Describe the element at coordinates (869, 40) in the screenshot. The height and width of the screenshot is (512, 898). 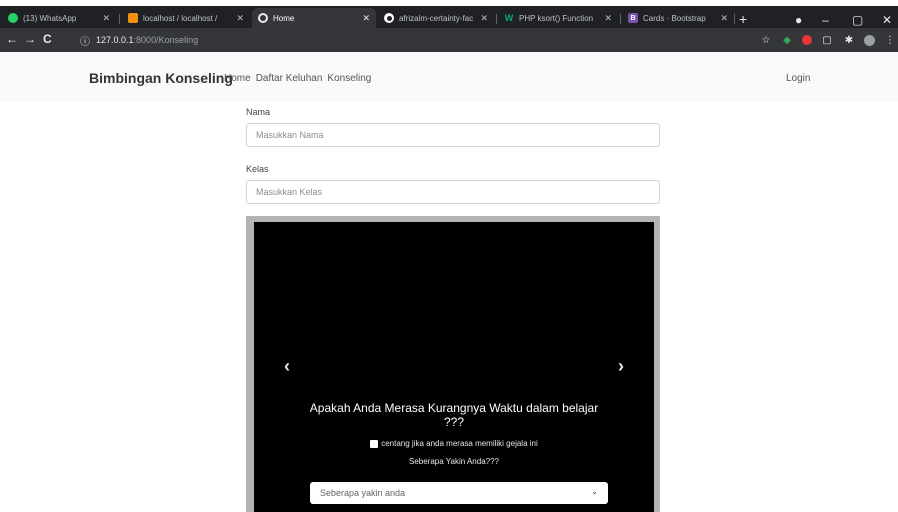
I see `avatar` at that location.